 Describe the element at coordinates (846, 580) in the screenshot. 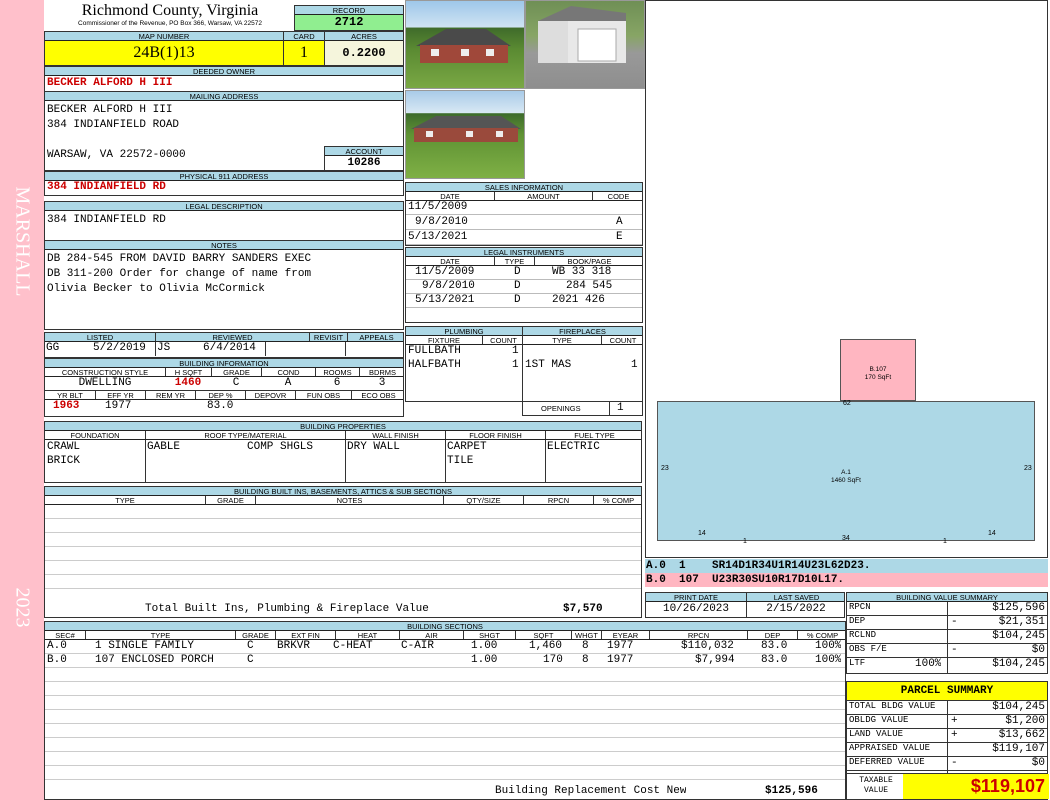

I see `sketch-legend-b: B.0 107 U23R30SU10R17D10L17.` at that location.